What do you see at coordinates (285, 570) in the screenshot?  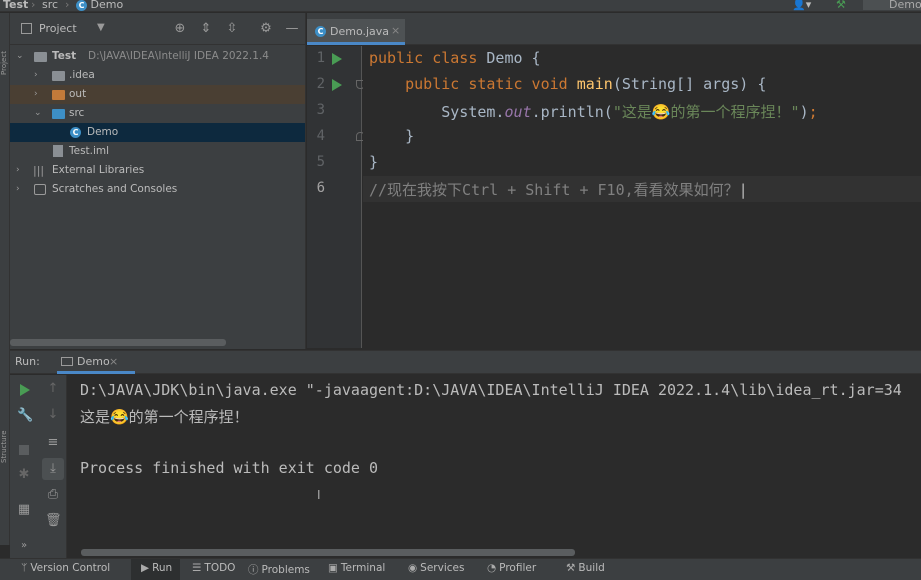 I see `status-item-label: Problems` at bounding box center [285, 570].